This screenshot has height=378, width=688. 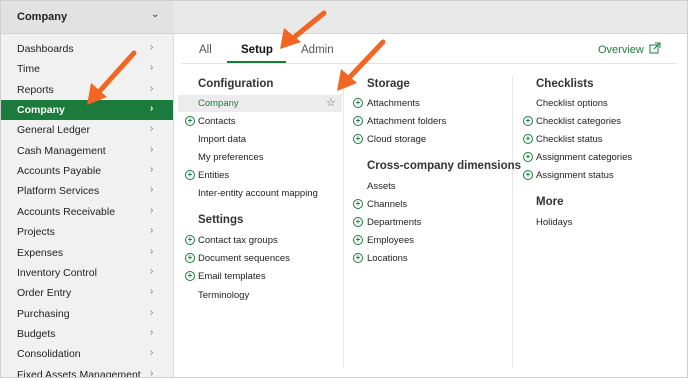 I want to click on sidebar-item-label: Cash Management, so click(x=61, y=151).